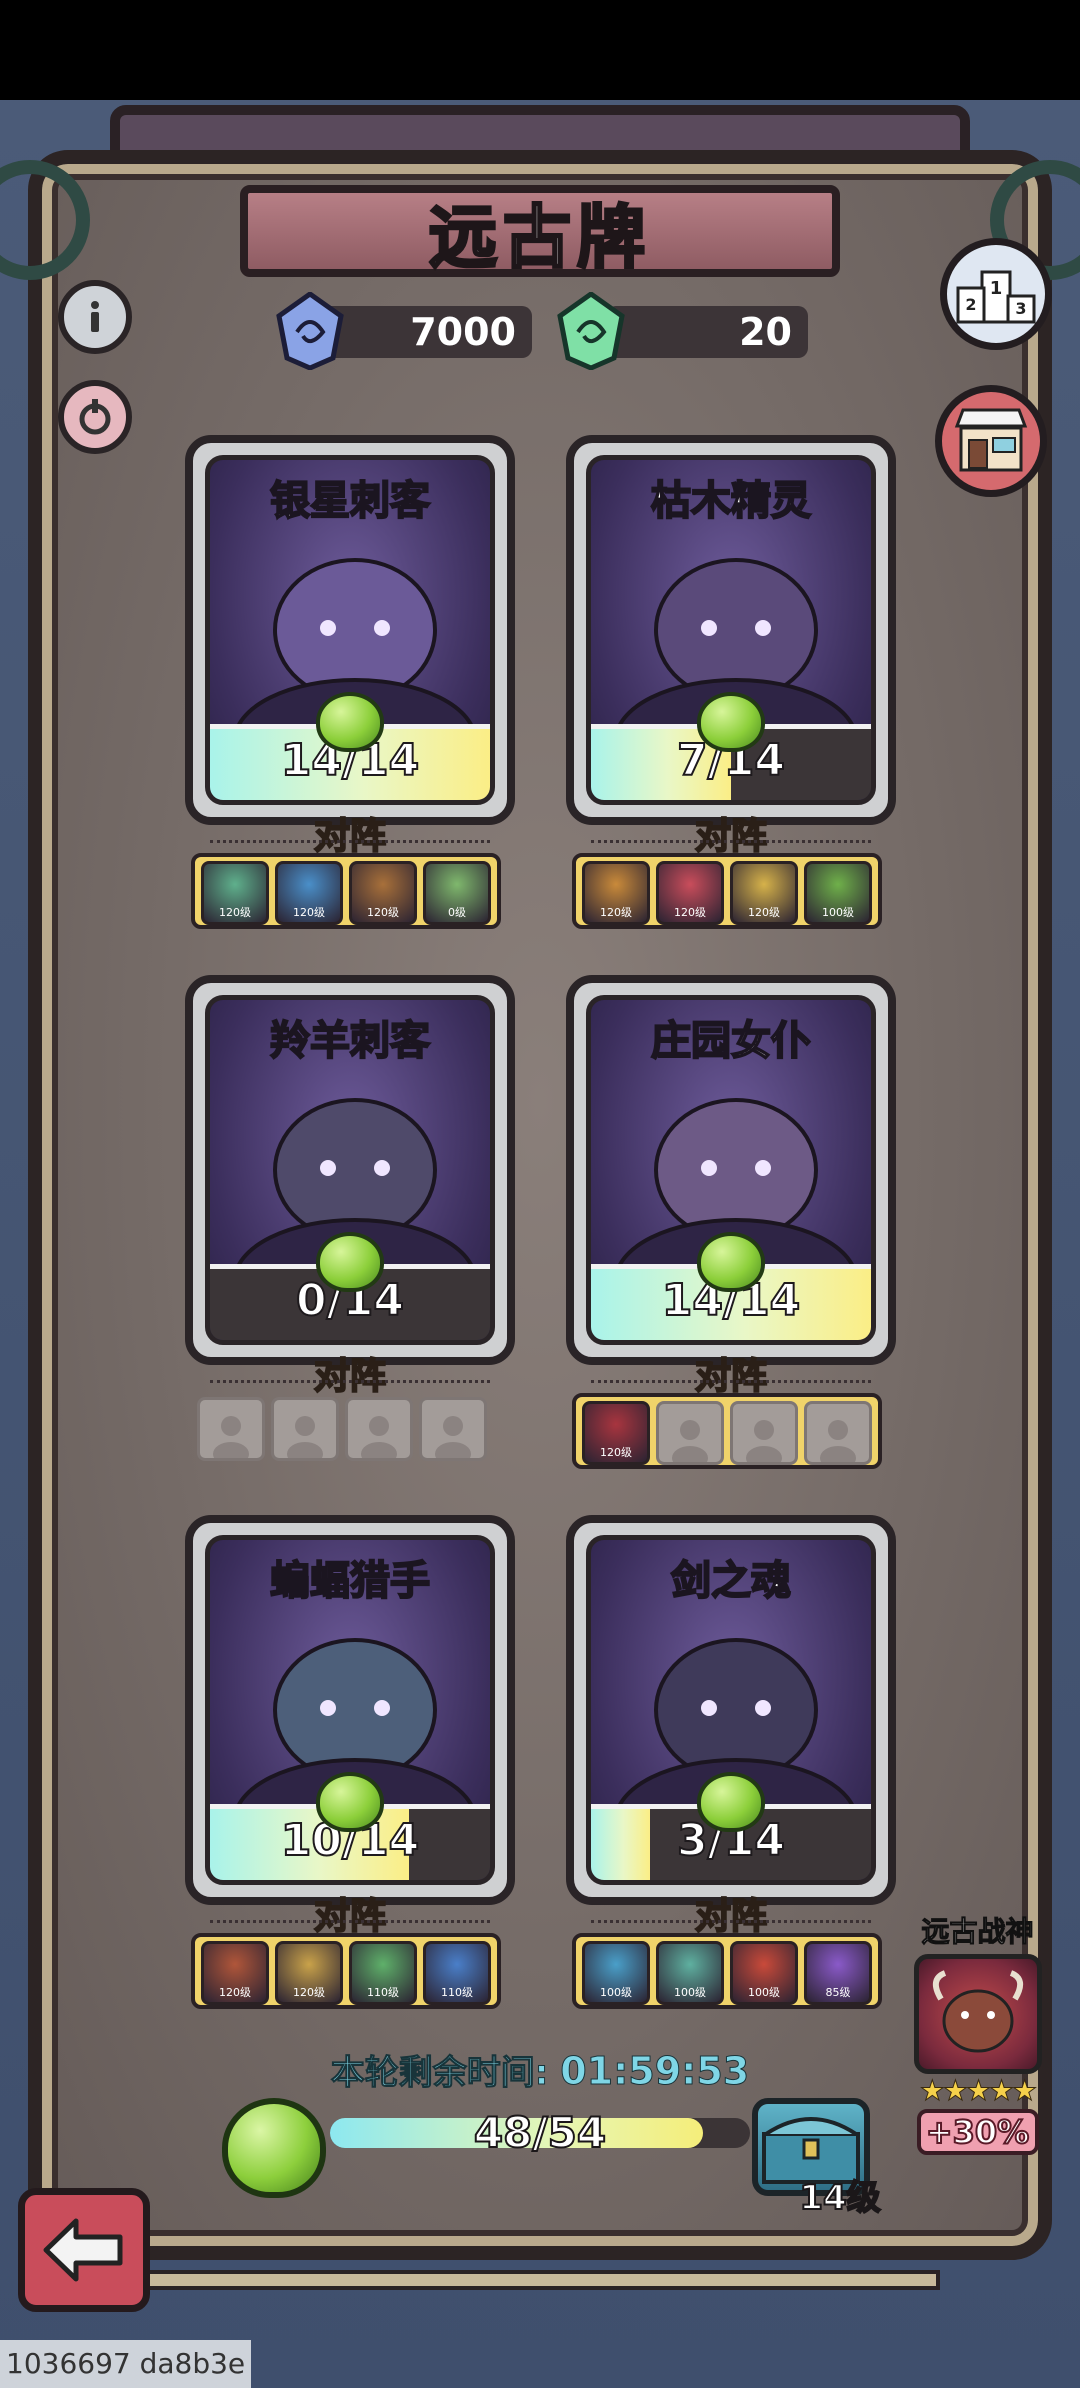  Describe the element at coordinates (727, 1431) in the screenshot. I see `opponent-slots: 120级` at that location.